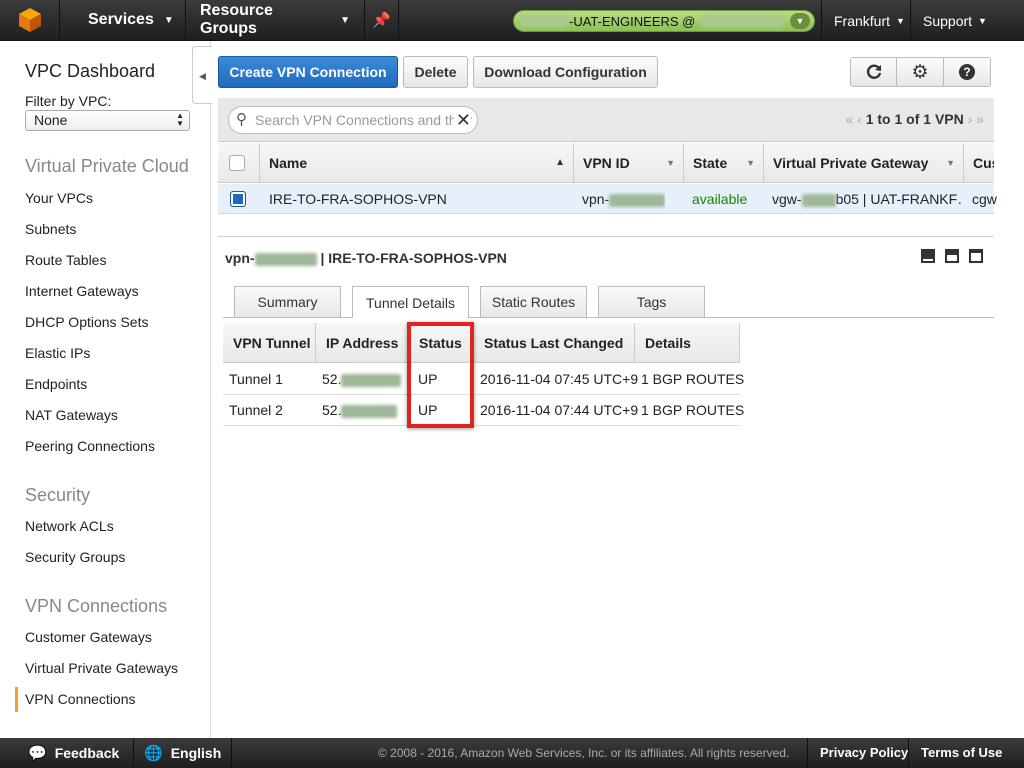  I want to click on create-vpn-connection-button: Create VPN Connection, so click(308, 72).